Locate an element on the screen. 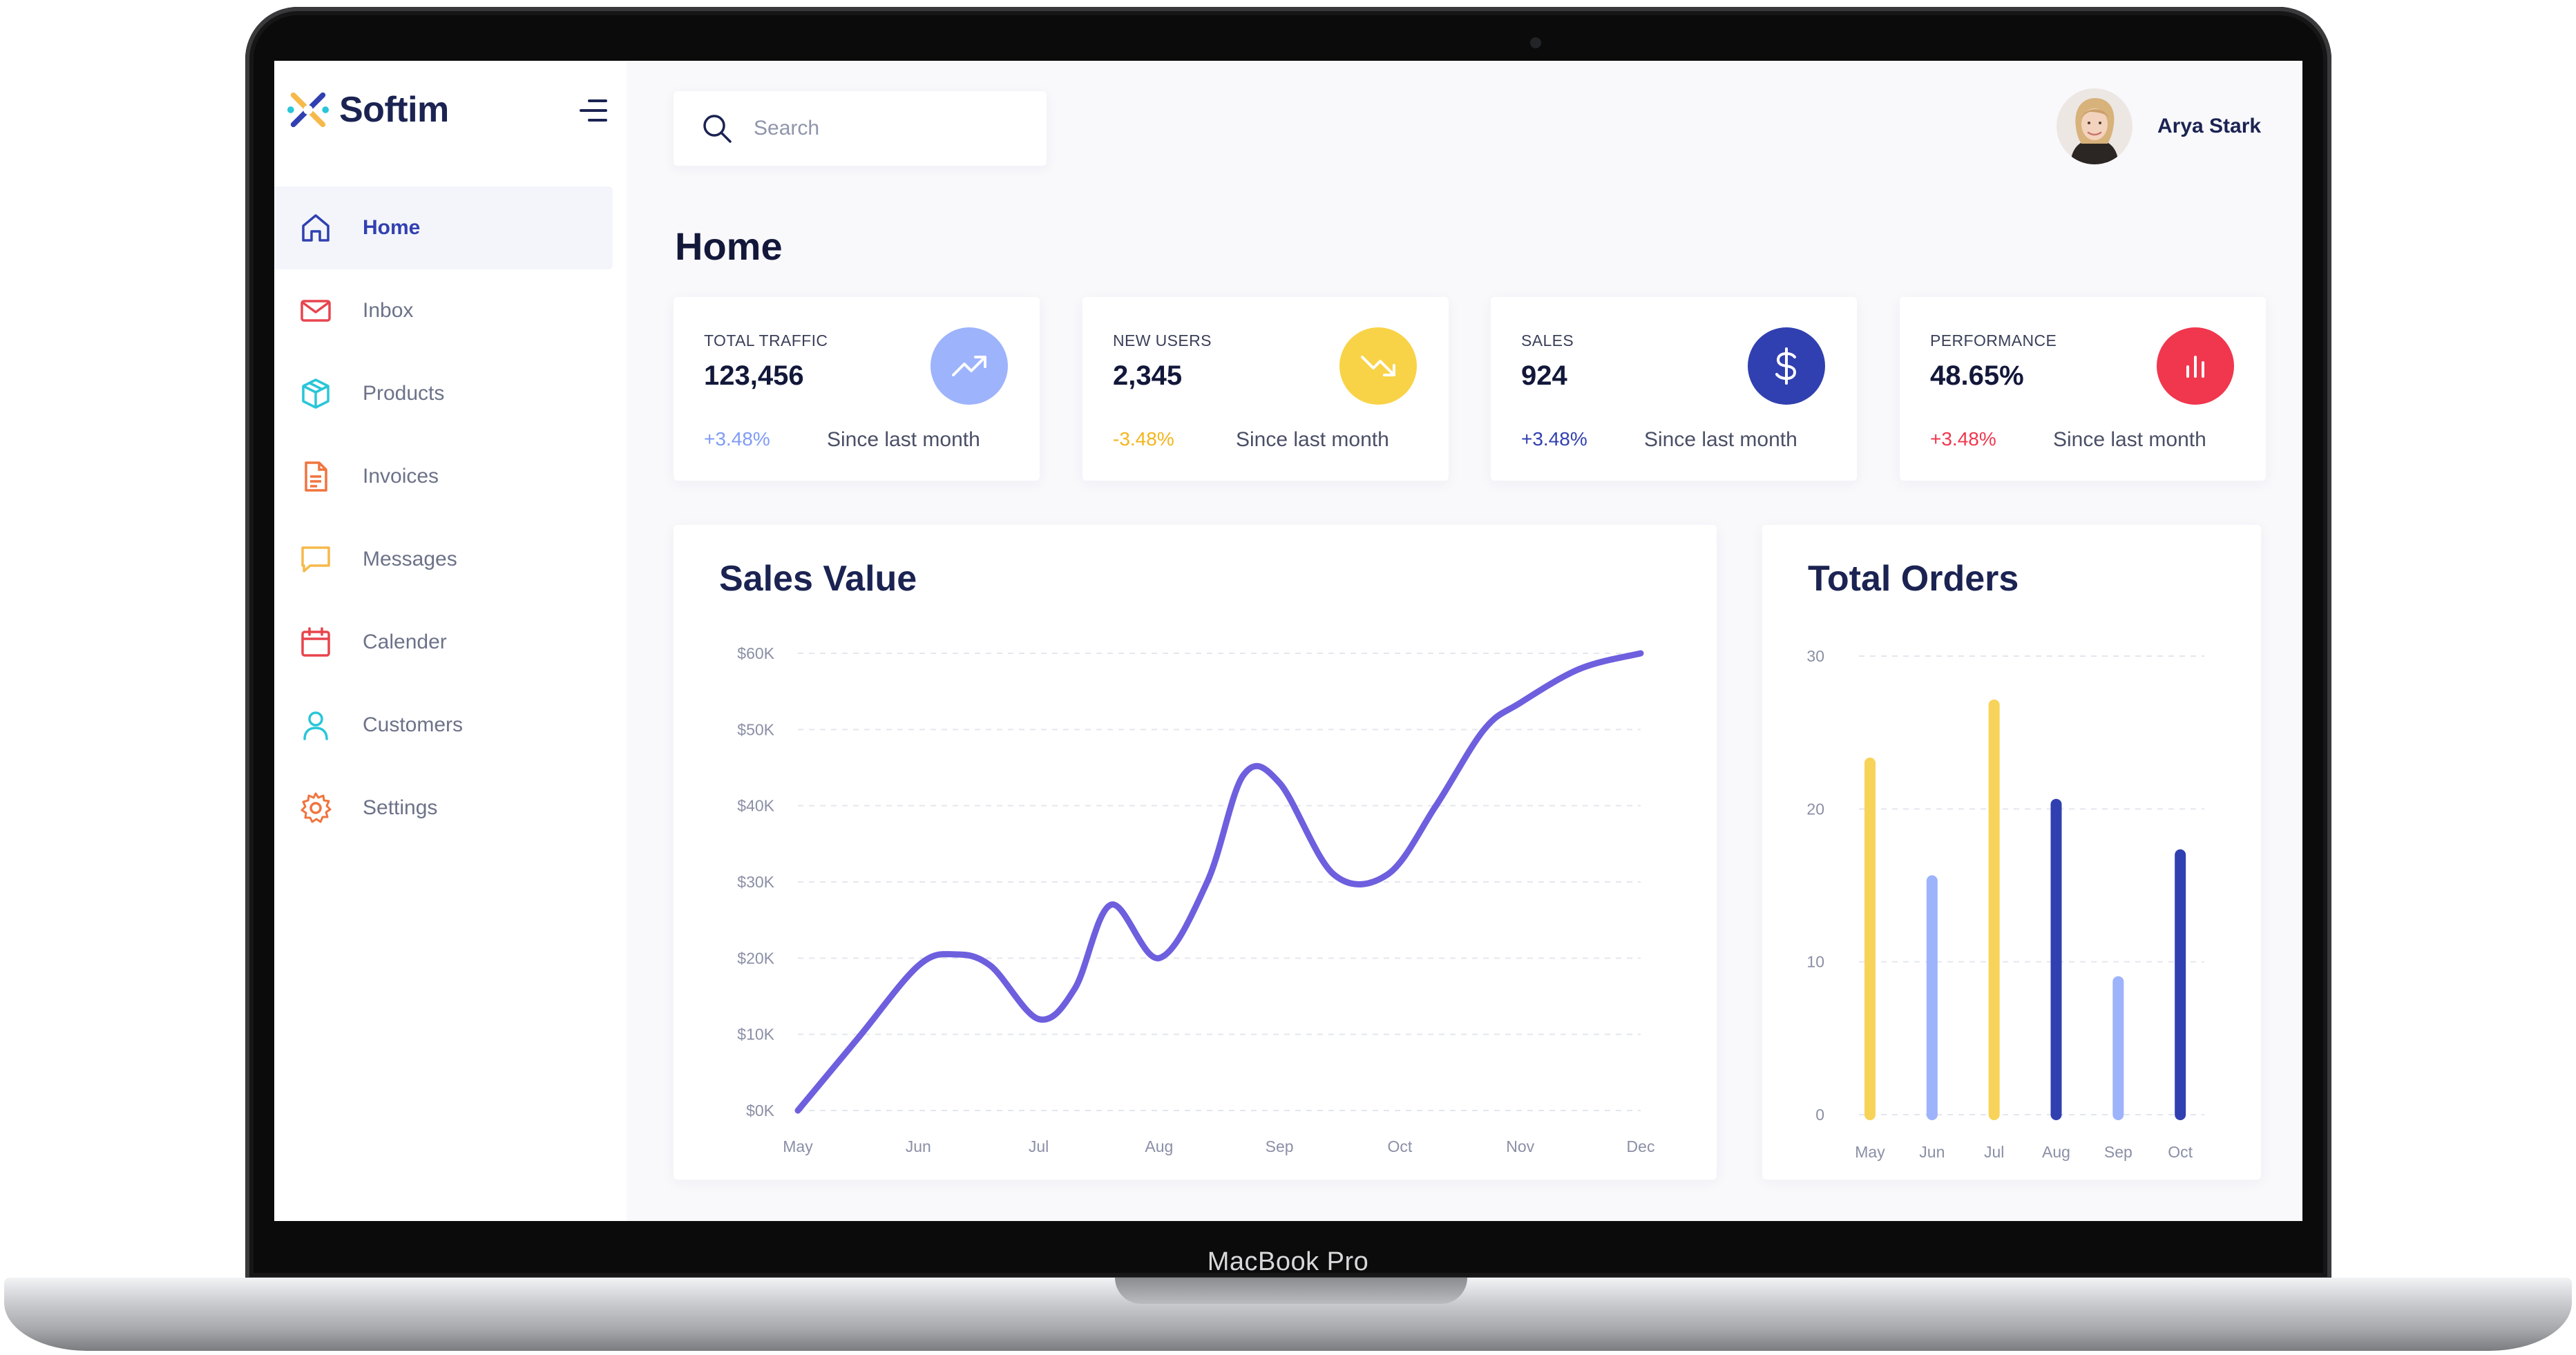 Image resolution: width=2576 pixels, height=1355 pixels. stat-label: TOTAL TRAFFIC is located at coordinates (766, 340).